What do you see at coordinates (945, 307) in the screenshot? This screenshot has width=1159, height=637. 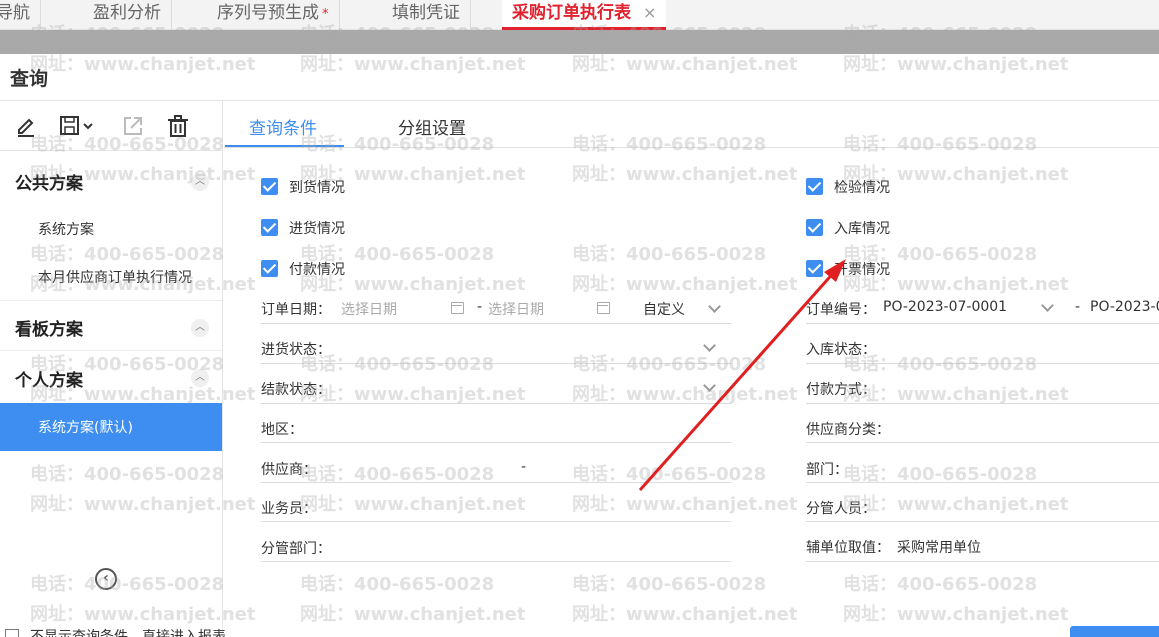 I see `order-no-from-select: PO-2023-07-0001` at bounding box center [945, 307].